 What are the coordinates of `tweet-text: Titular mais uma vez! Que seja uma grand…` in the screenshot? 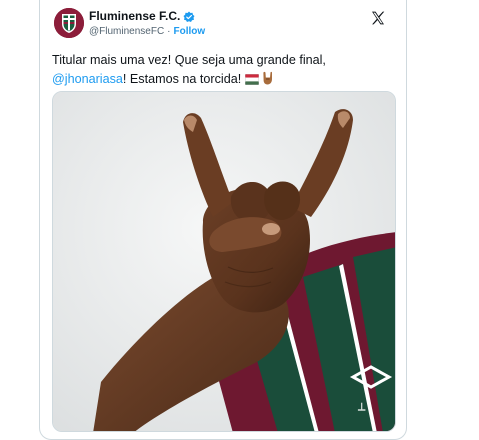 It's located at (224, 71).